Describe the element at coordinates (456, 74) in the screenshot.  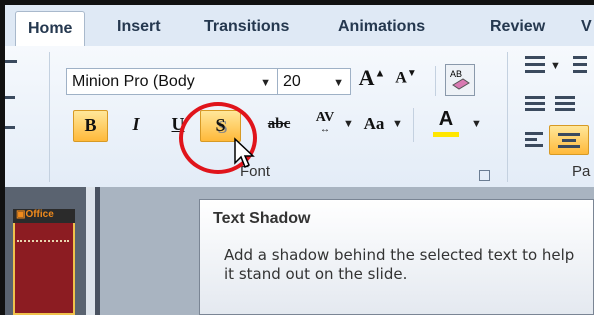
I see `svg-text: AB` at that location.